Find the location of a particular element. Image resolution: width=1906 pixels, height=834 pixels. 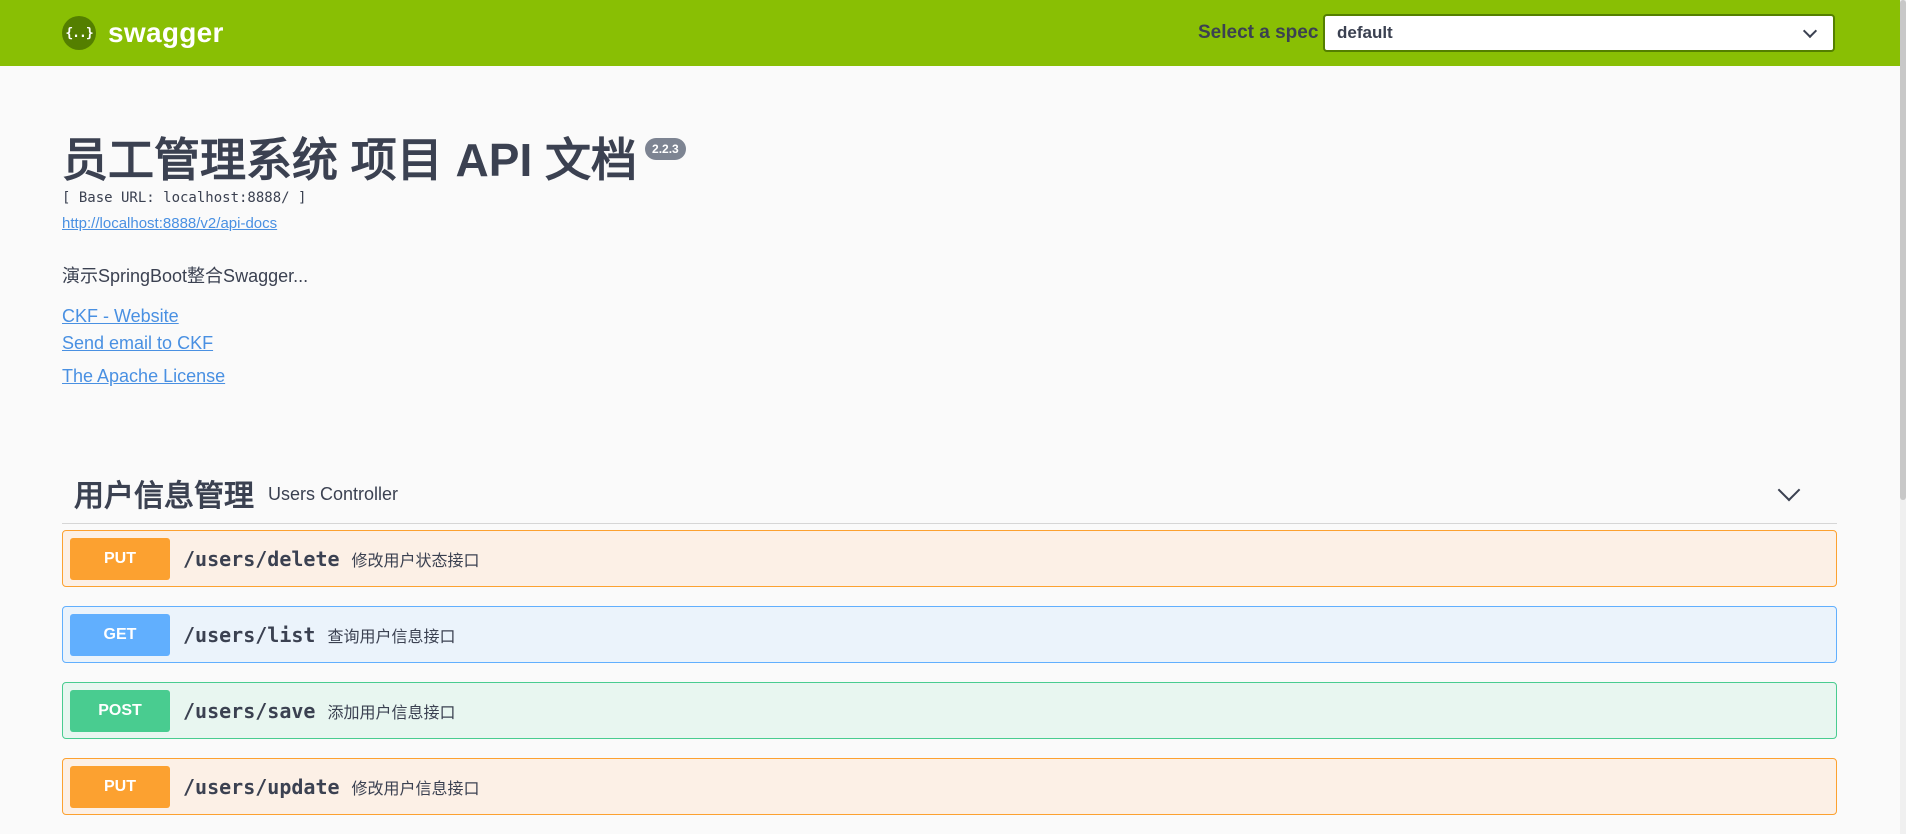

operation-put-users-delete: PUT /users/delete 修改用户状态接口 is located at coordinates (949, 558).